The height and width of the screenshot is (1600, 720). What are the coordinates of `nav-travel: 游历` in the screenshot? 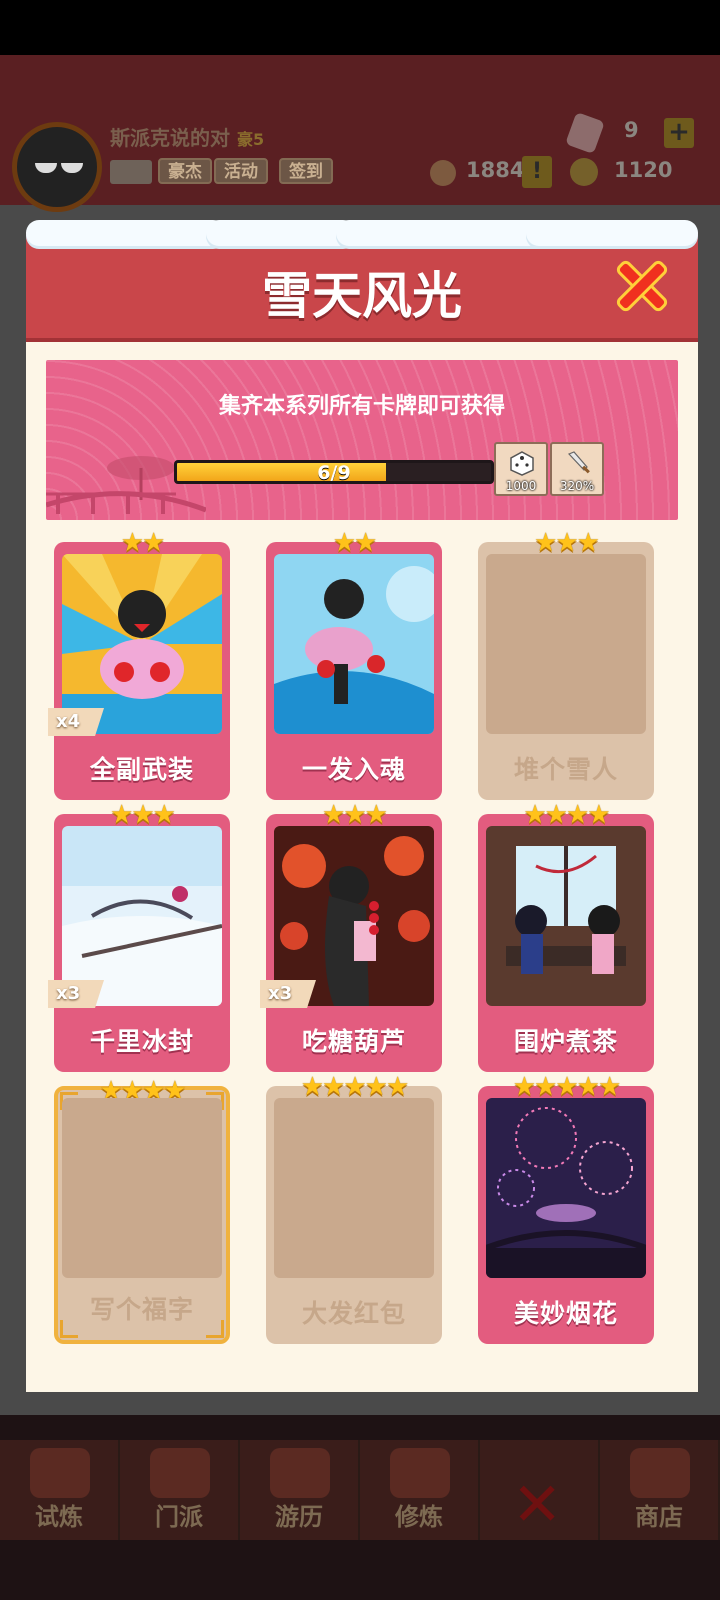 It's located at (300, 1490).